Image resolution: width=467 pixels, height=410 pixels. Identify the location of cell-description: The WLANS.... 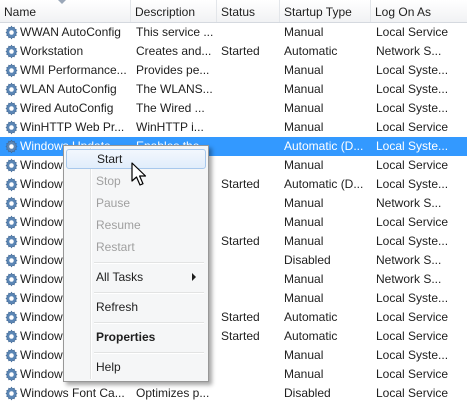
(174, 89).